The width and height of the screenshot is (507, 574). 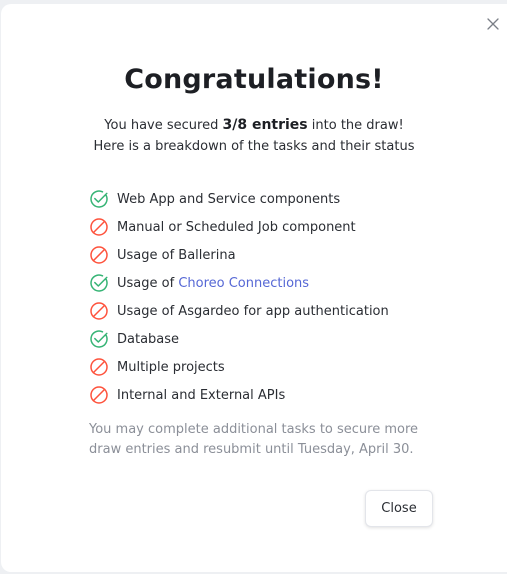 What do you see at coordinates (229, 199) in the screenshot?
I see `task-label: Web App and Service components` at bounding box center [229, 199].